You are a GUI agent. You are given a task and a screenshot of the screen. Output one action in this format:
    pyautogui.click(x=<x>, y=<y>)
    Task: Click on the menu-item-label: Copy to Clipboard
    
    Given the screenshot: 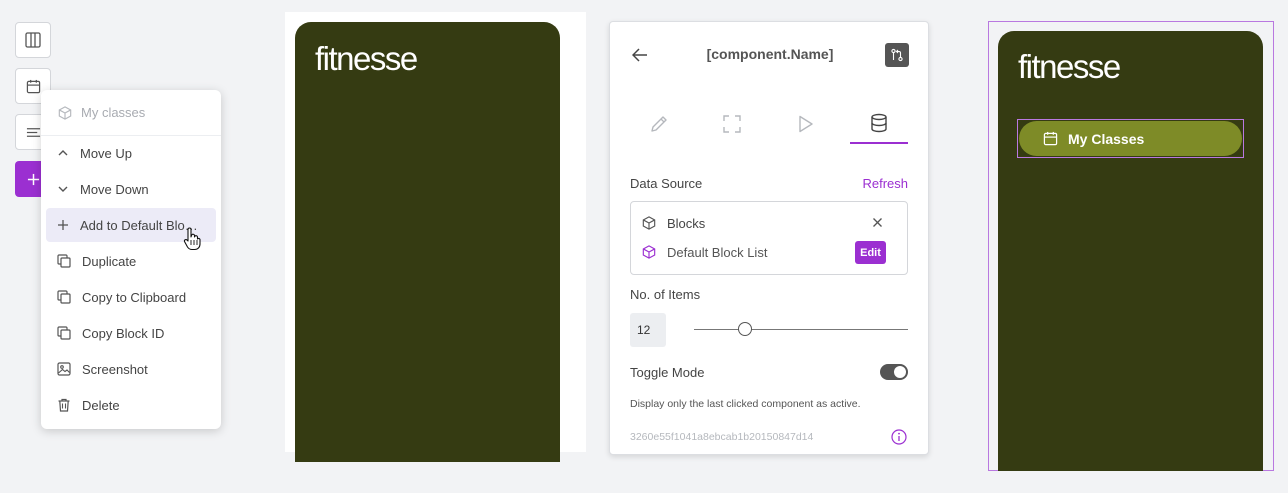 What is the action you would take?
    pyautogui.click(x=134, y=297)
    